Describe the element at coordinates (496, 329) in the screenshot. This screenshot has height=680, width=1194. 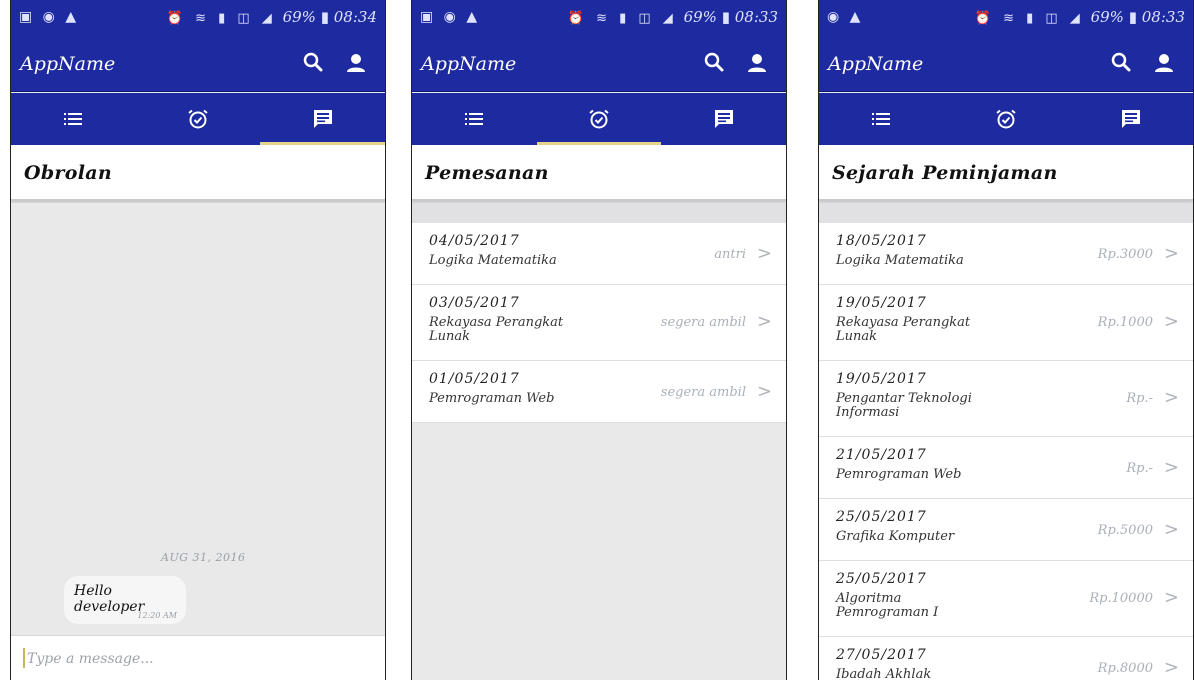
I see `item-title: Rekayasa Perangkat Lunak` at that location.